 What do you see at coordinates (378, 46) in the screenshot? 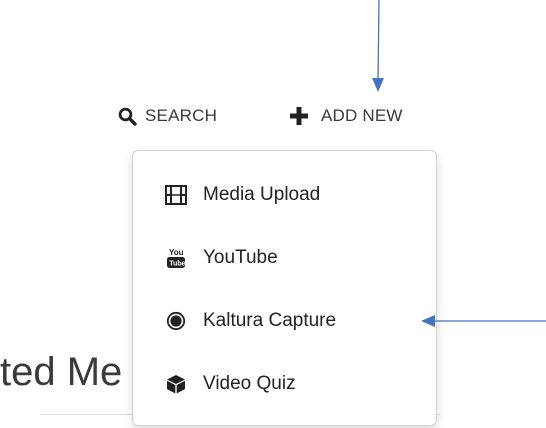
I see `annotation-arrow-down` at bounding box center [378, 46].